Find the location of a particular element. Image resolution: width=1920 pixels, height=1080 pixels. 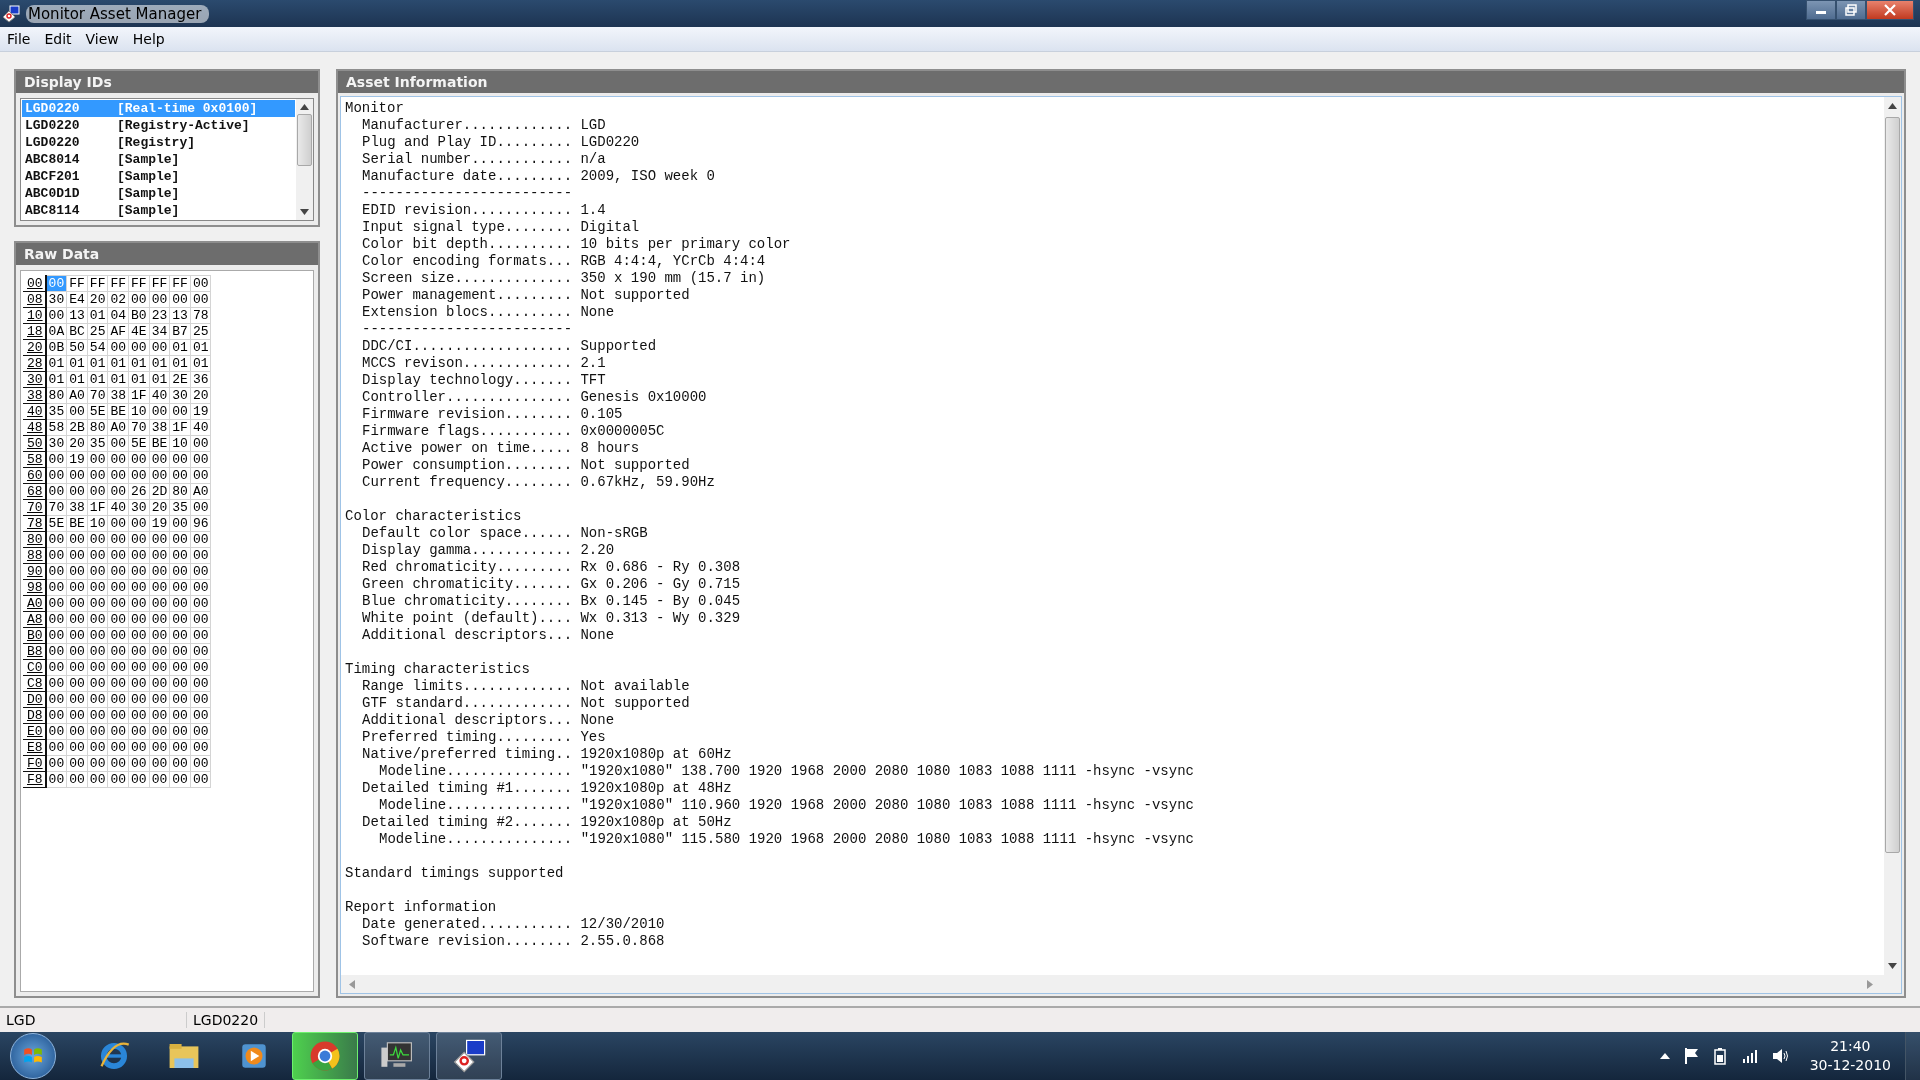

byte-cell: 19 is located at coordinates (200, 411).